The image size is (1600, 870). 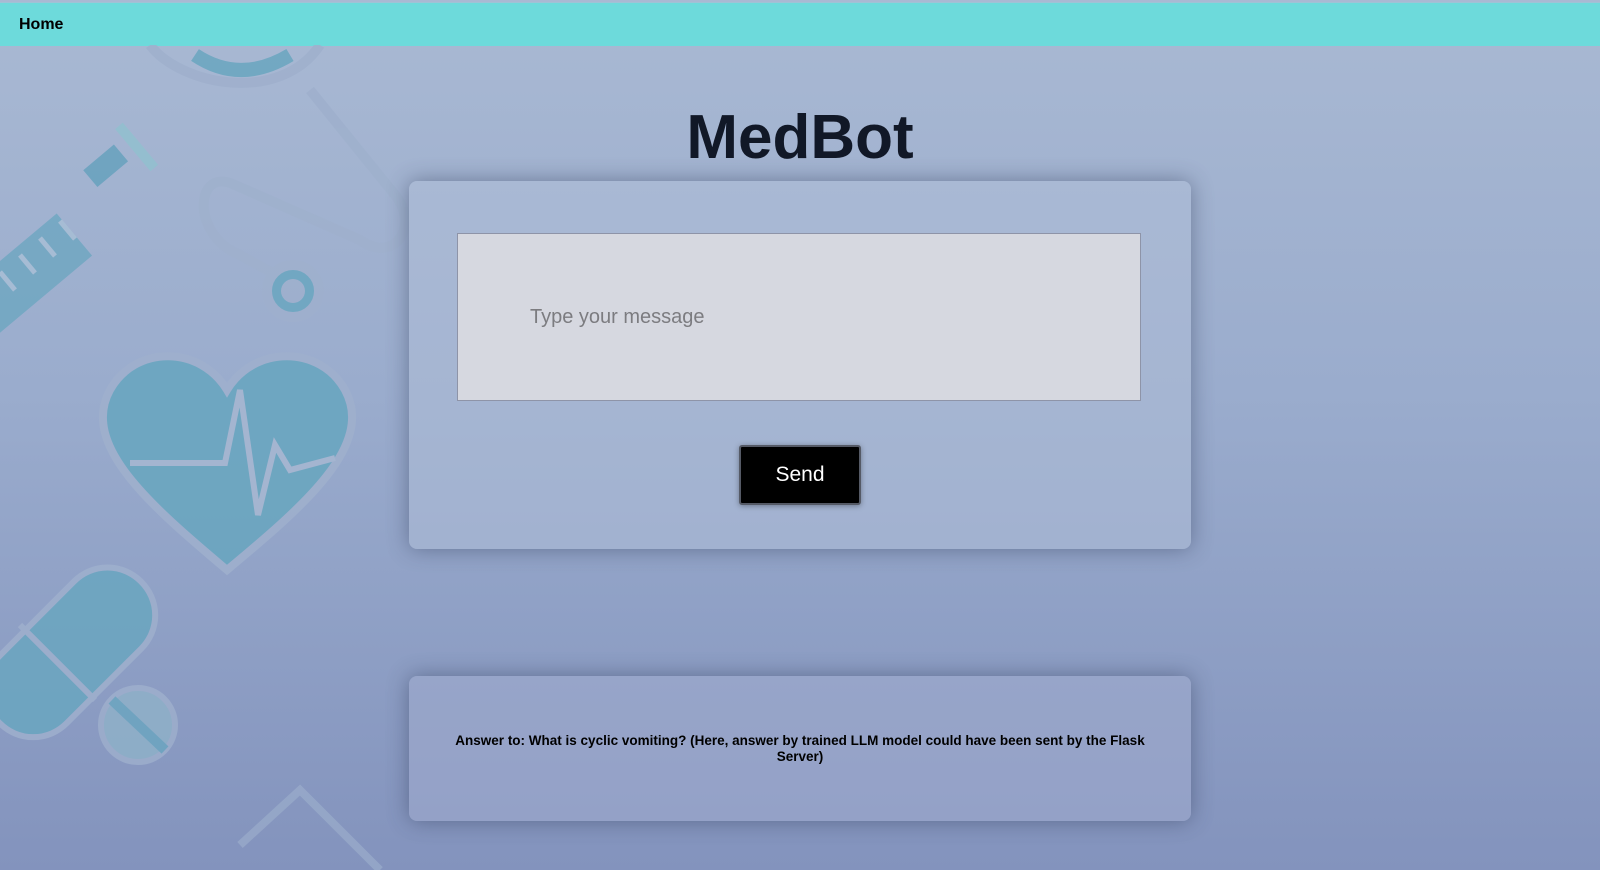 I want to click on heart-pulse-icon, so click(x=228, y=464).